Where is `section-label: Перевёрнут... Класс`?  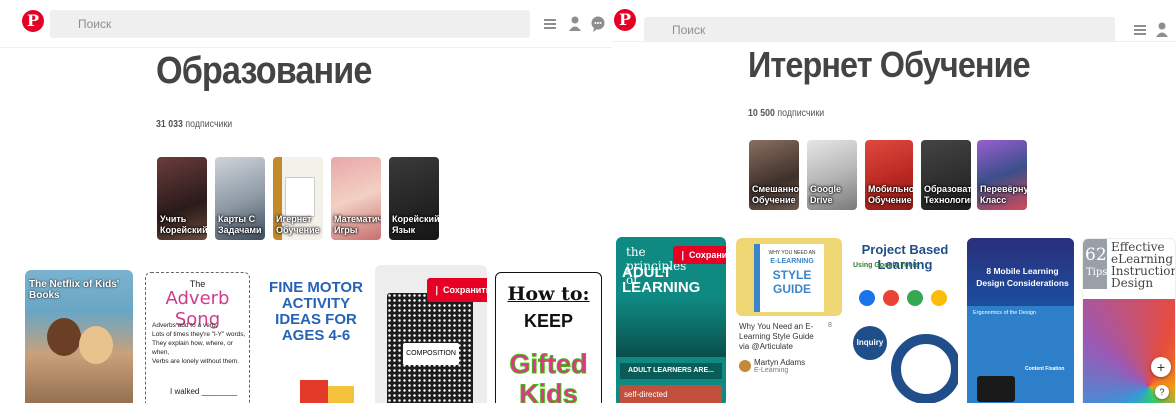
section-label: Перевёрнут... Класс is located at coordinates (1003, 194).